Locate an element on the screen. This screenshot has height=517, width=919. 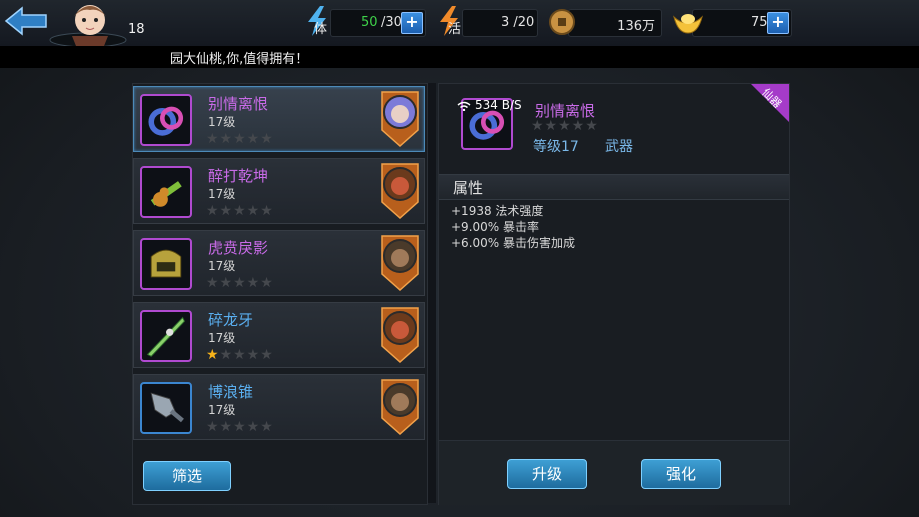
item-name: 碎龙牙 is located at coordinates (231, 320).